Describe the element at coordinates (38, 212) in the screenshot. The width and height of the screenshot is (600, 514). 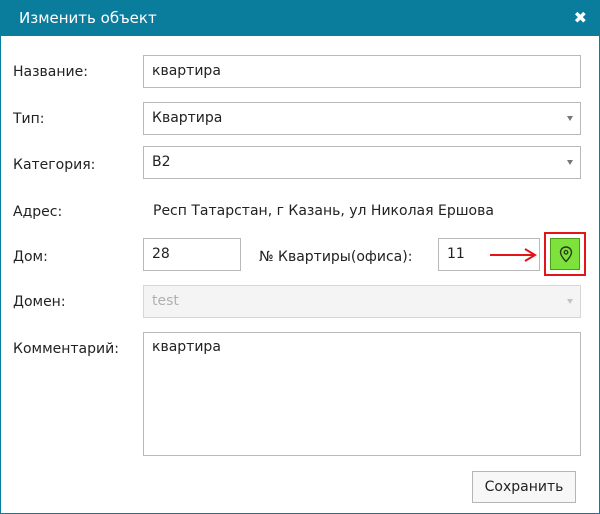
I see `address-label: Адрес:` at that location.